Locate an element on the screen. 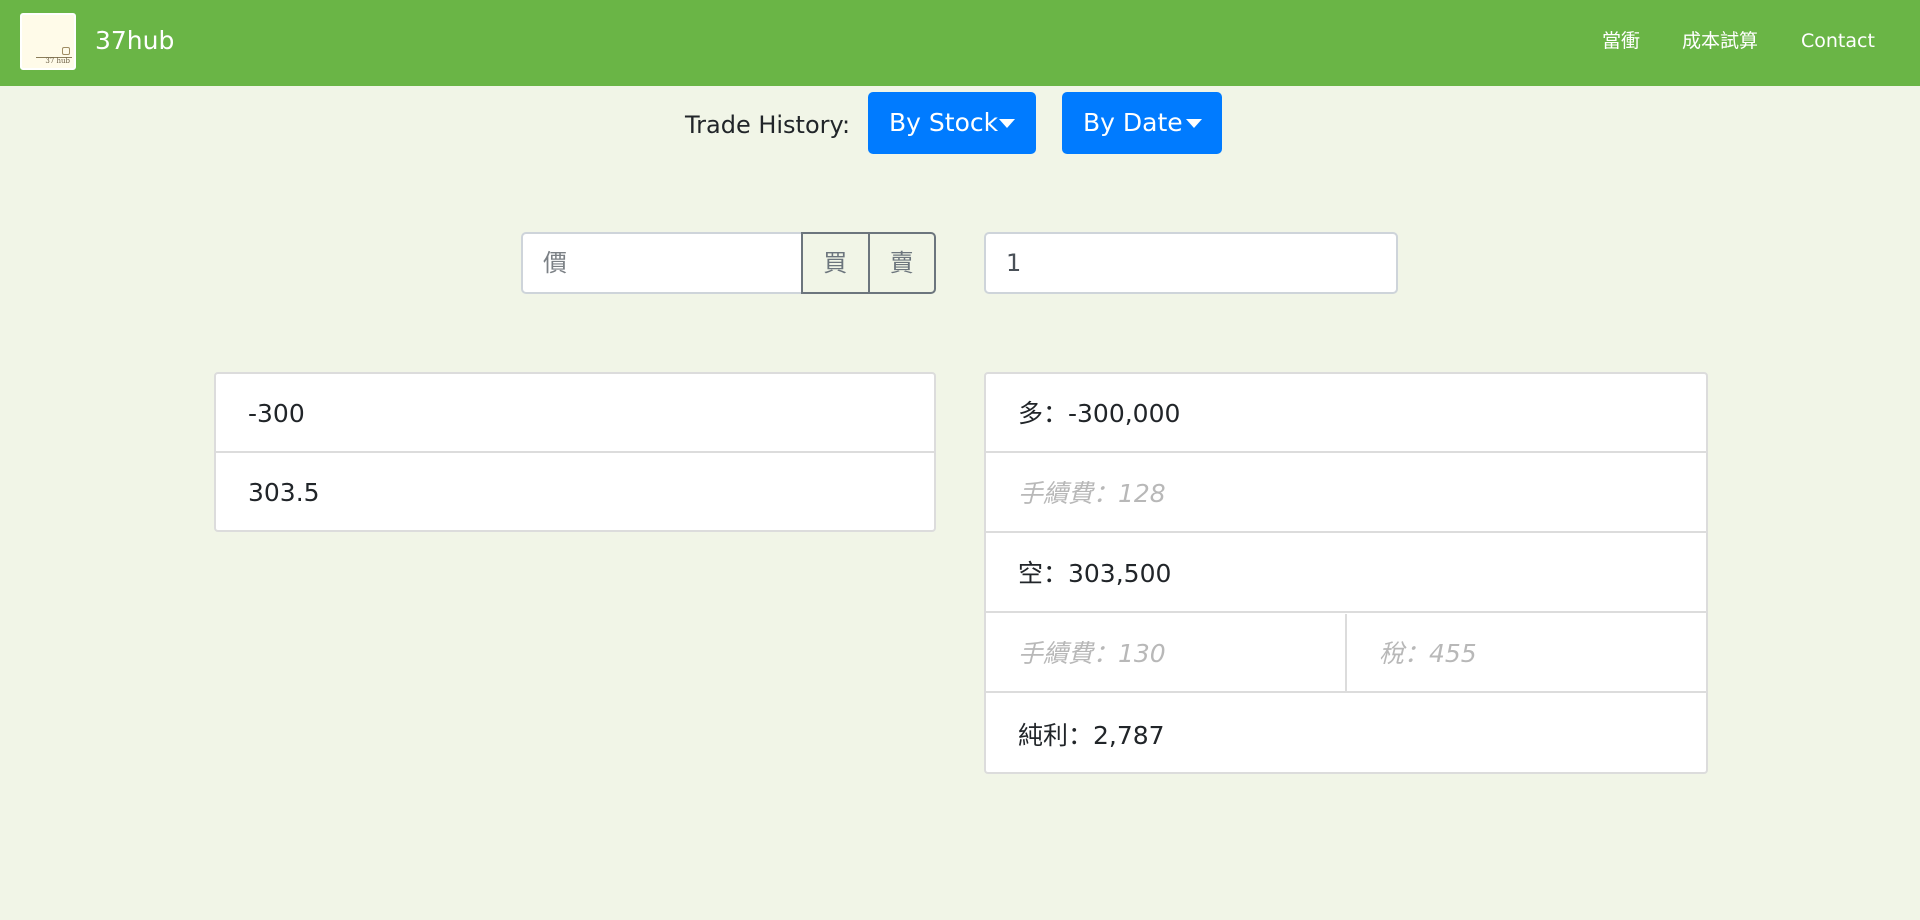 This screenshot has height=920, width=1920. short-fee-cell: 手續費：130 is located at coordinates (1092, 653).